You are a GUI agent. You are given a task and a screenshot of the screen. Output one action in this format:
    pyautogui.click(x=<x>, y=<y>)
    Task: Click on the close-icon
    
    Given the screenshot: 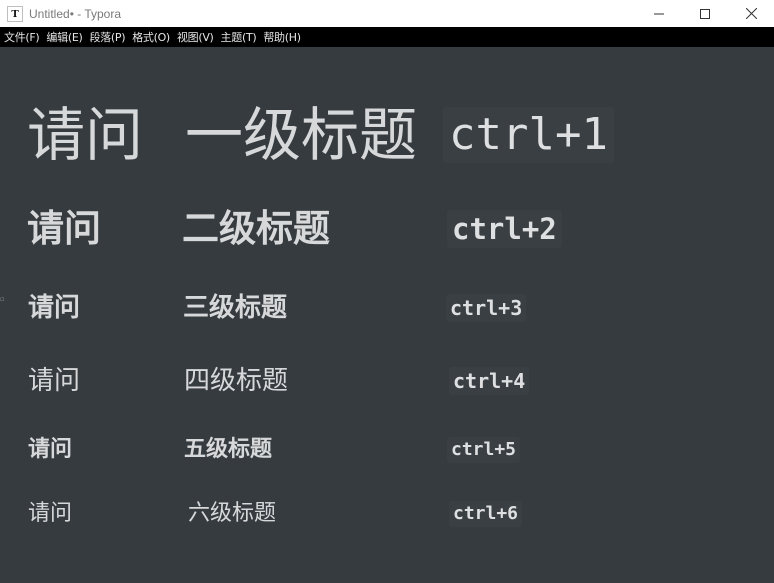 What is the action you would take?
    pyautogui.click(x=751, y=13)
    